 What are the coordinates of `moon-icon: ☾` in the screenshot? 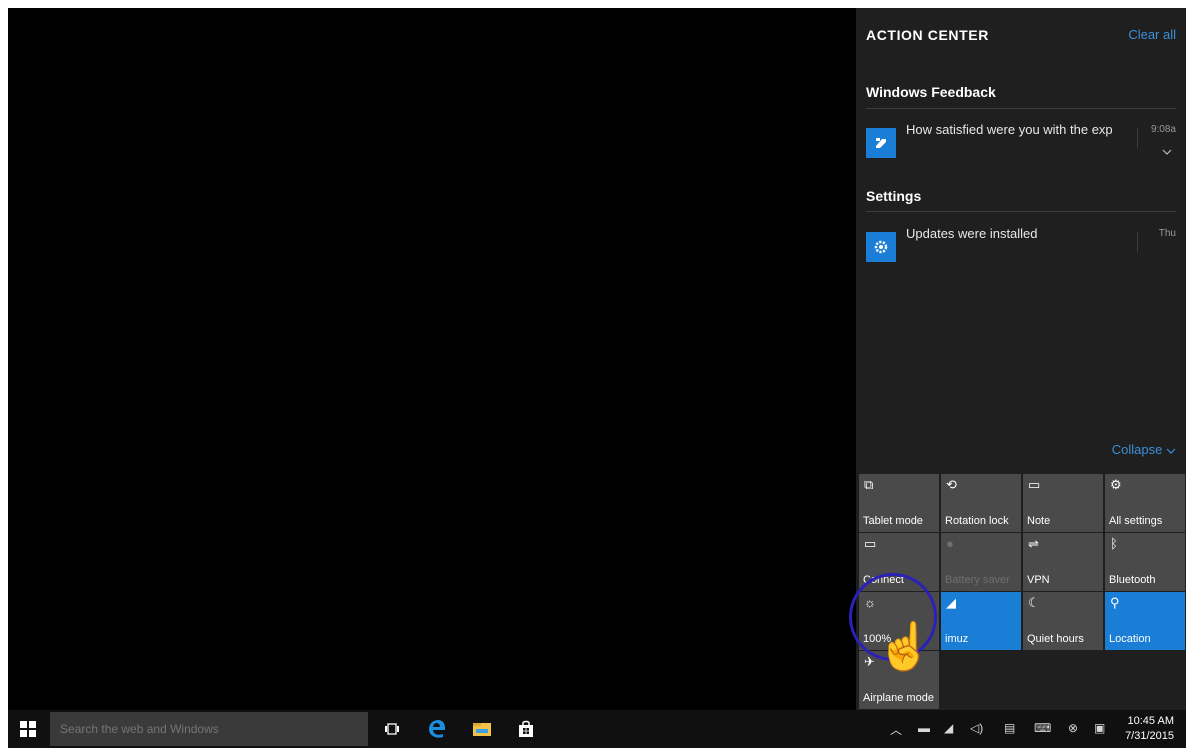 It's located at (1034, 602).